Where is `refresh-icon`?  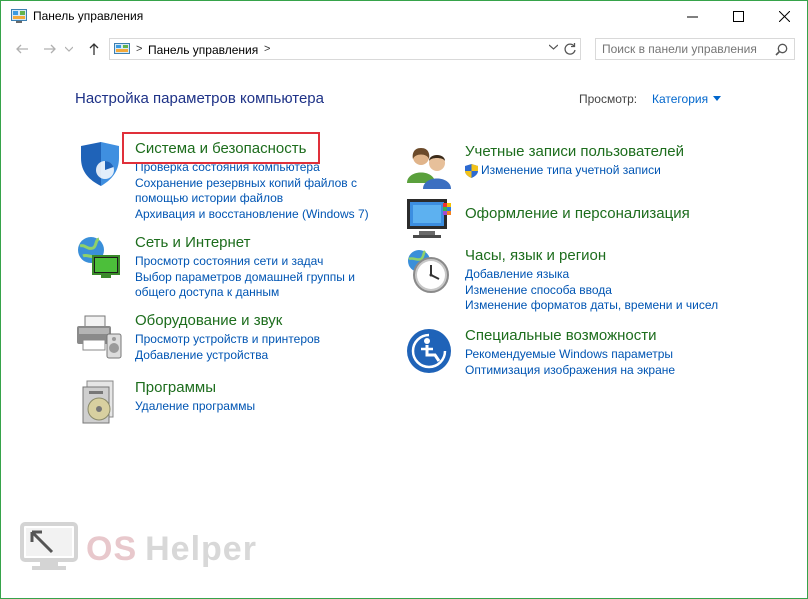
refresh-icon is located at coordinates (570, 49).